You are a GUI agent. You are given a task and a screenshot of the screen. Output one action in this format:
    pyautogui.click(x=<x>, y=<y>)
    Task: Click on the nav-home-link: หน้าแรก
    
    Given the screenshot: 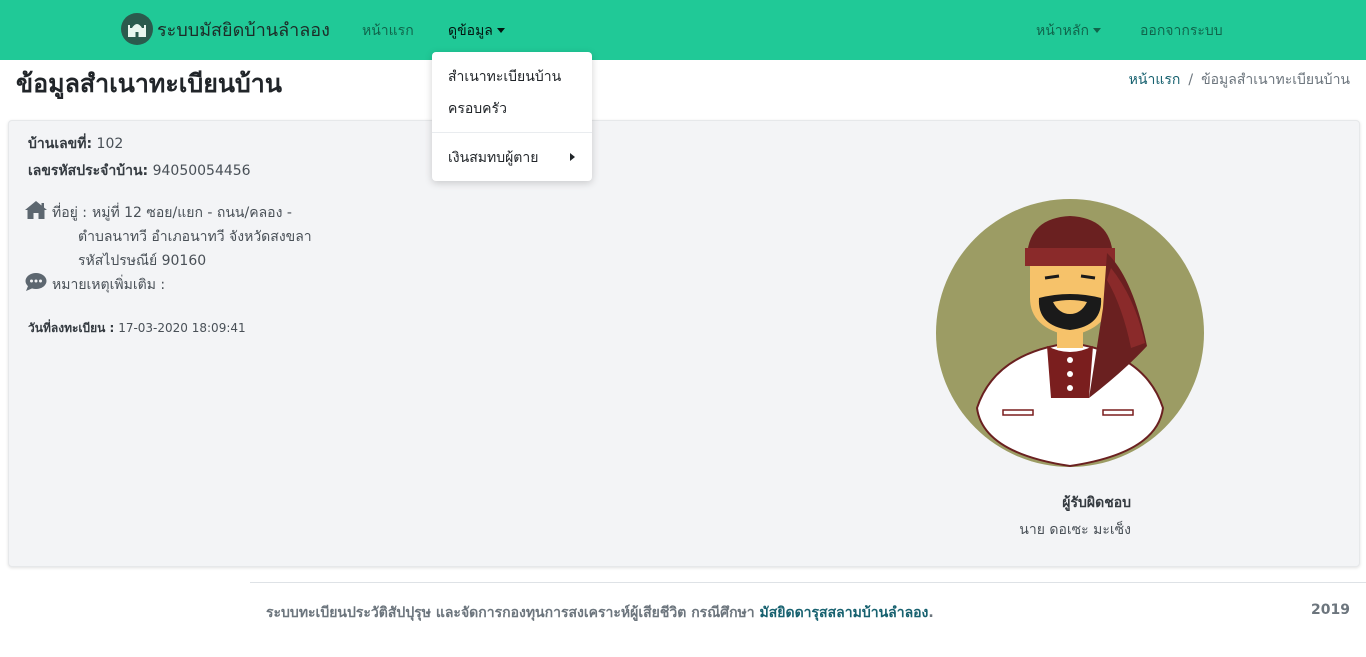 What is the action you would take?
    pyautogui.click(x=388, y=31)
    